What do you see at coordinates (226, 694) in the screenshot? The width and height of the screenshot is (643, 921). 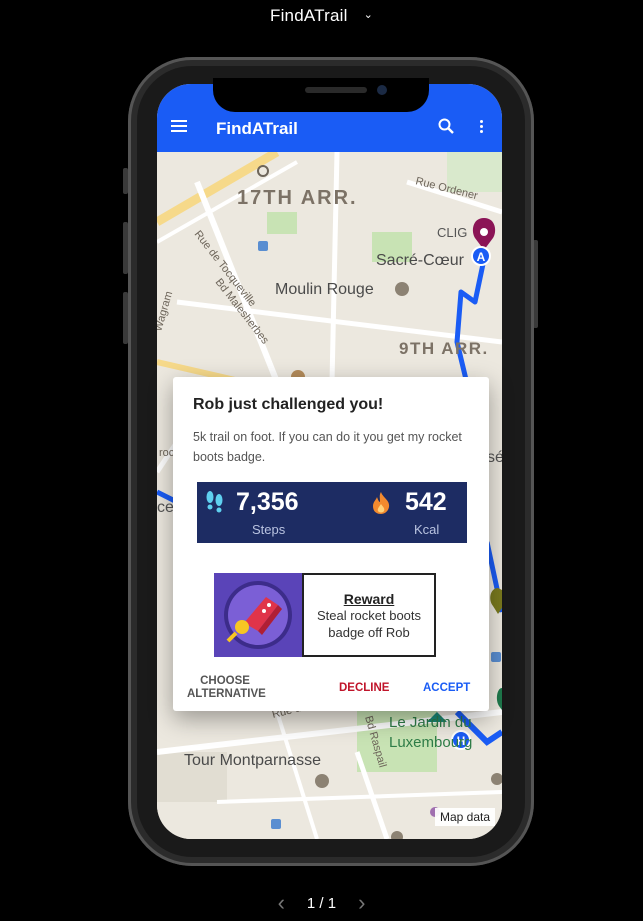 I see `choose-alternative-line-2: ALTERNATIVE` at bounding box center [226, 694].